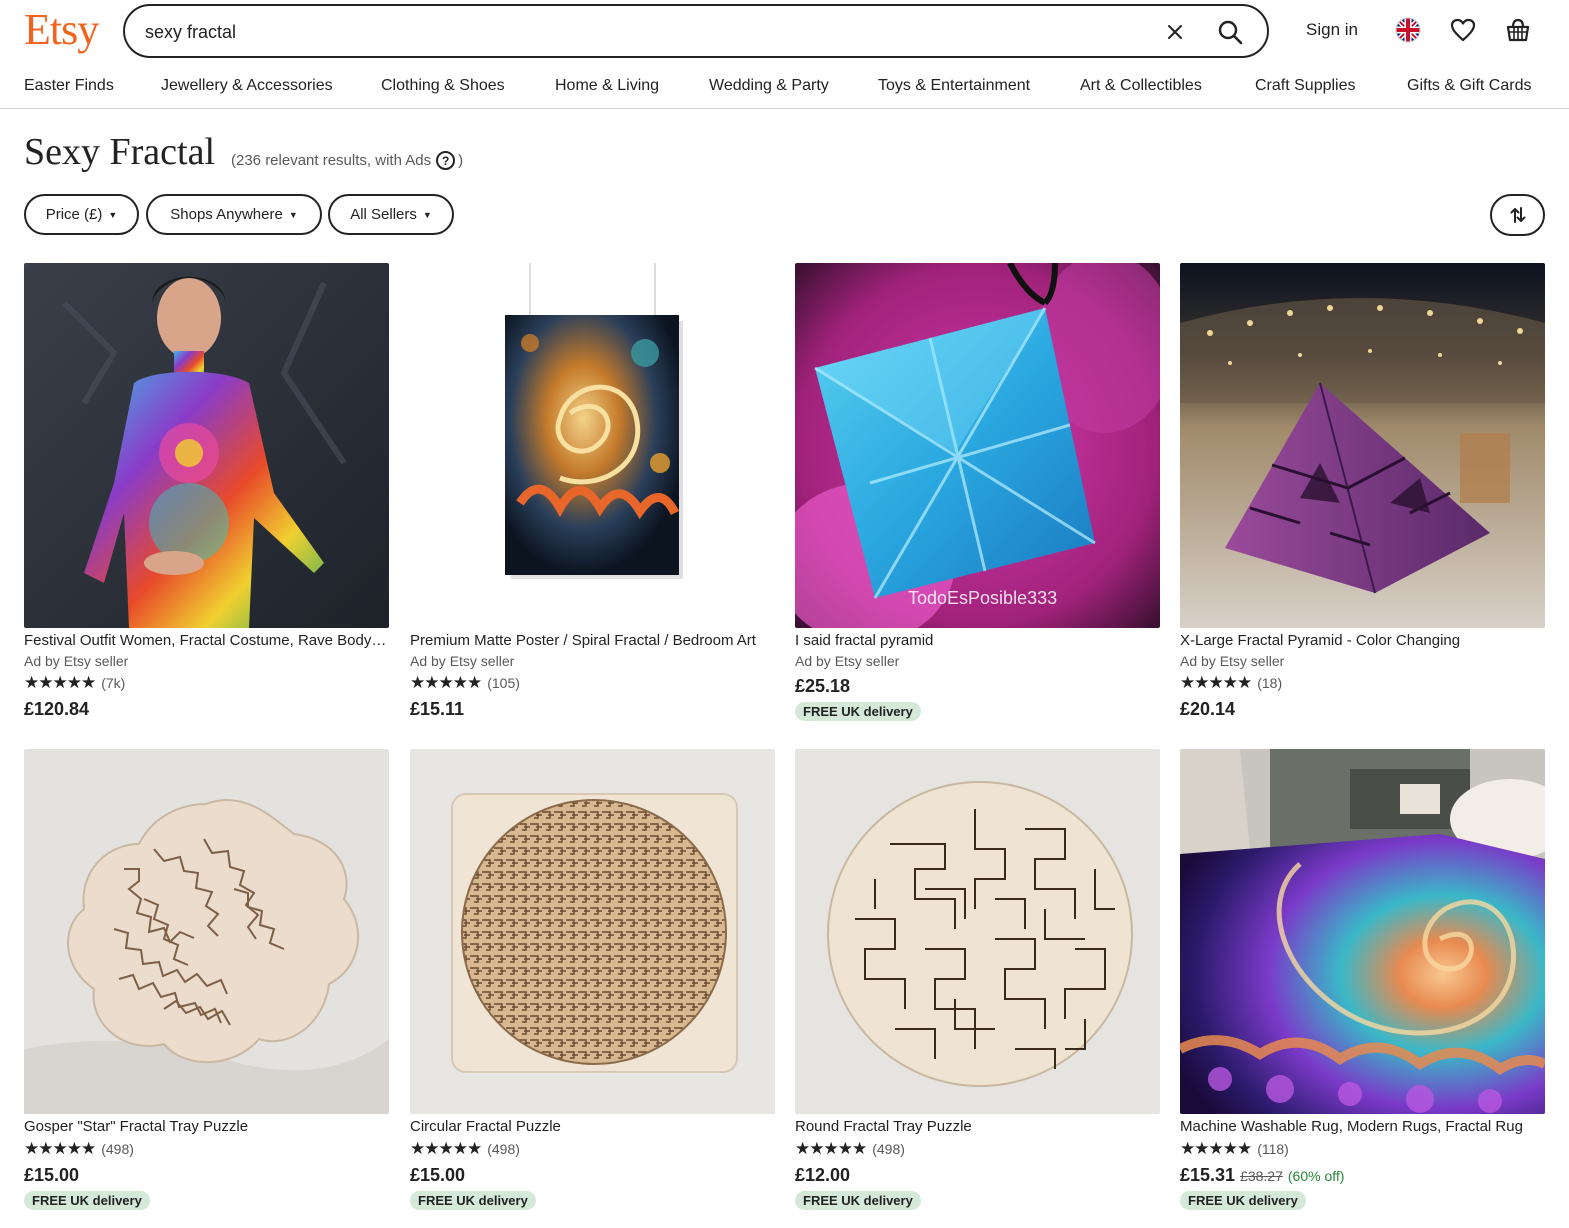  Describe the element at coordinates (247, 86) in the screenshot. I see `nav-item-jewellery: Jewellery & Accessories` at that location.